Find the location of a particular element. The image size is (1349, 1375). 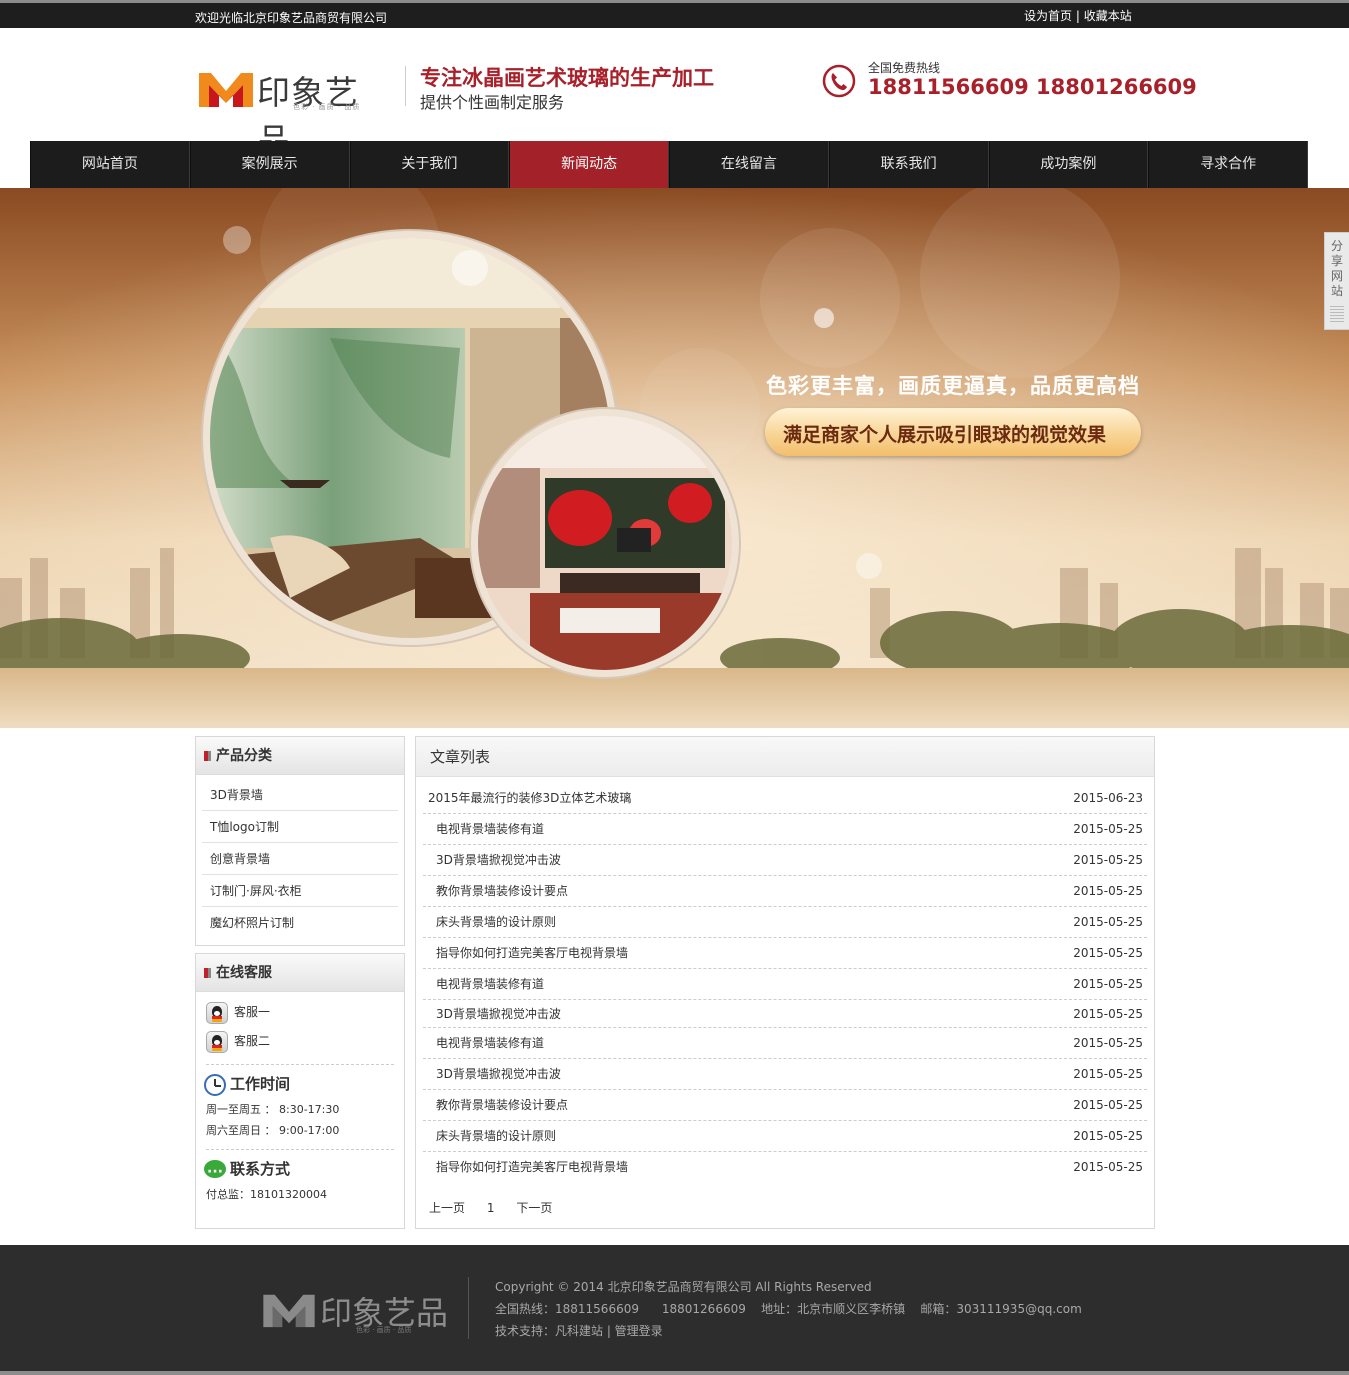

contact-title: 联系方式 is located at coordinates (260, 1169).